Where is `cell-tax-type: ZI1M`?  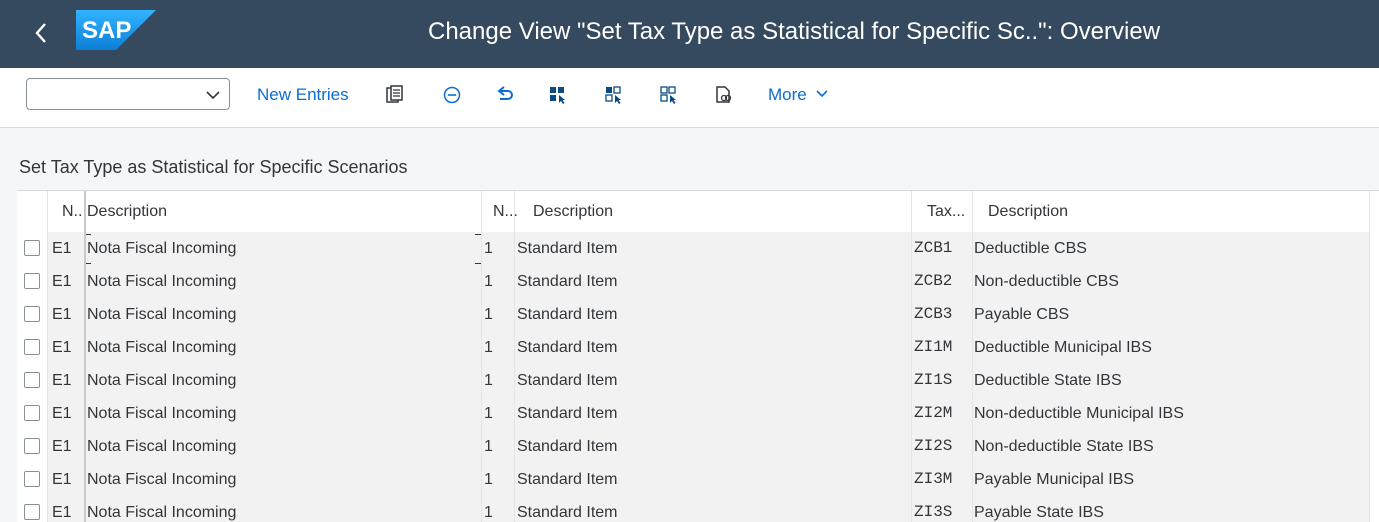 cell-tax-type: ZI1M is located at coordinates (933, 347).